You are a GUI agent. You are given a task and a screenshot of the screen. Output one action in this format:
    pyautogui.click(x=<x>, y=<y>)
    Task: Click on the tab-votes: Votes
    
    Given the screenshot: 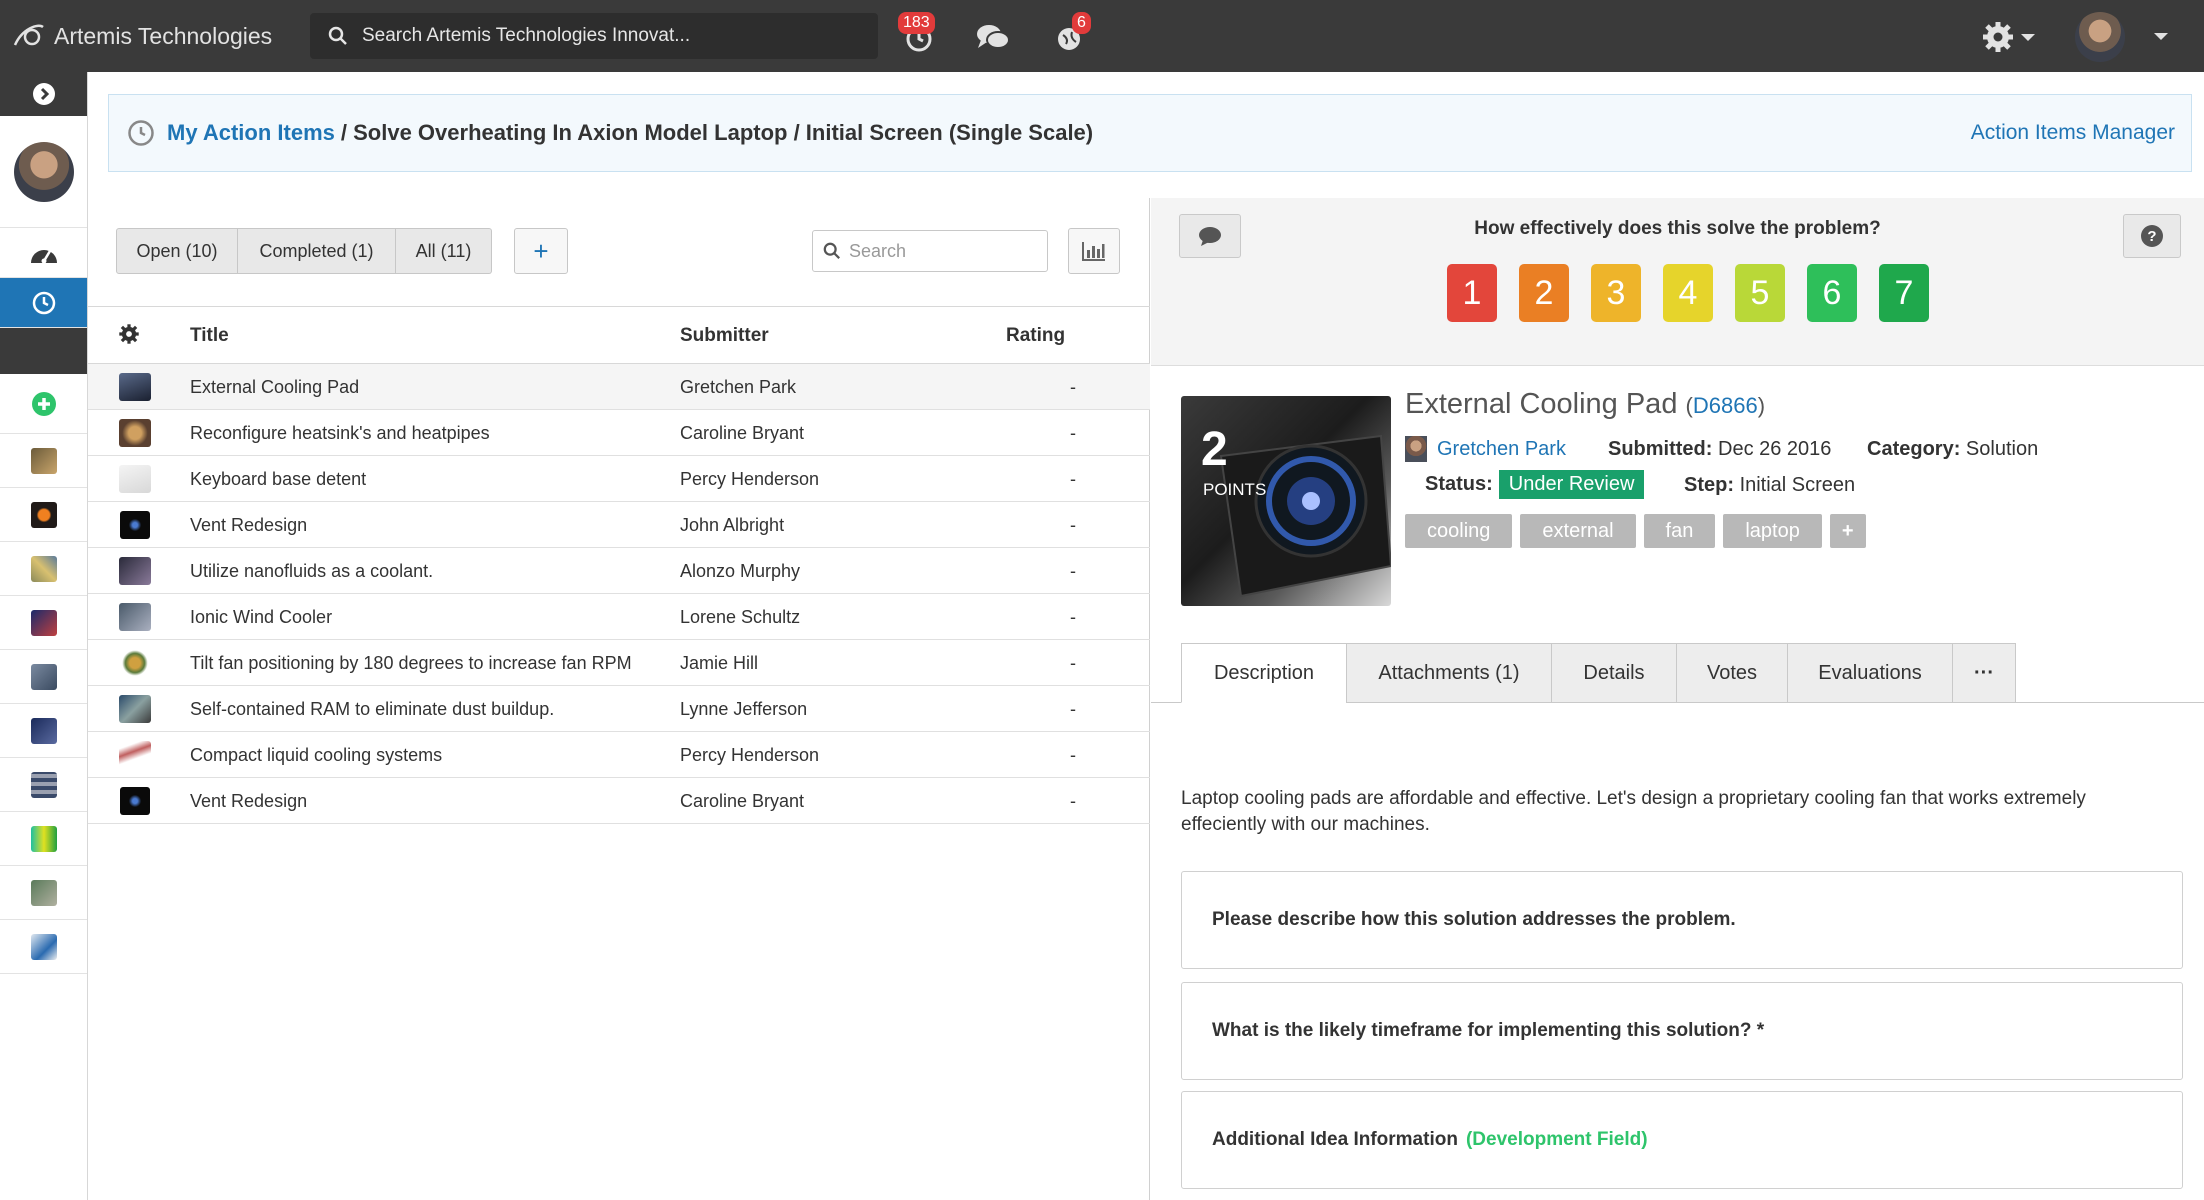 What is the action you would take?
    pyautogui.click(x=1732, y=673)
    